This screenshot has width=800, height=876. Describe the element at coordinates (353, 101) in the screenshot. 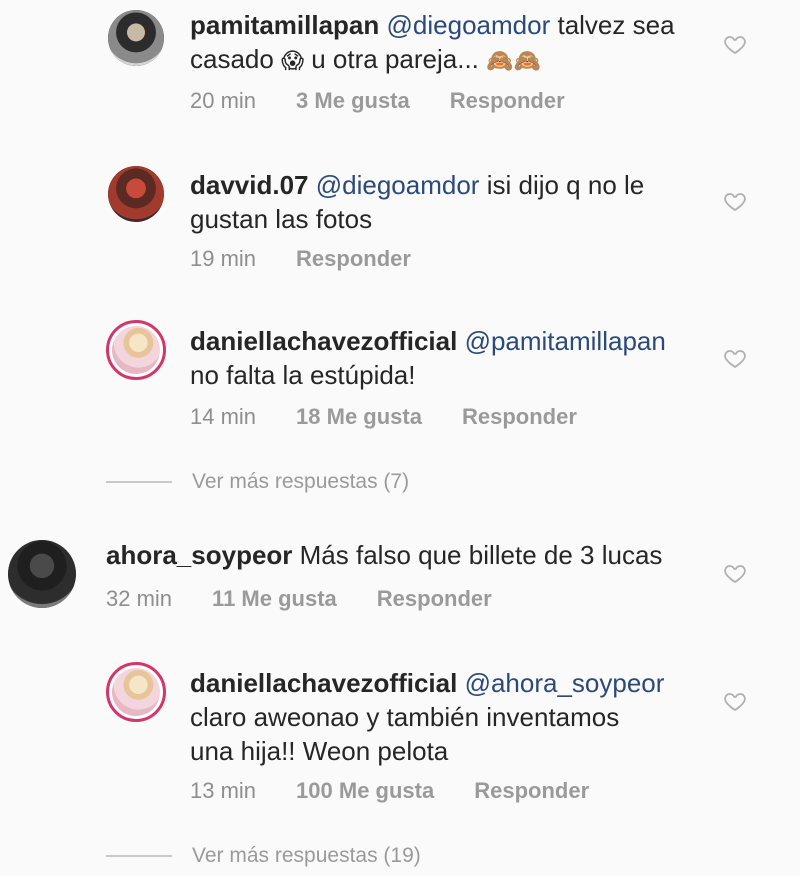

I see `likes-count: 3 Me gusta` at that location.